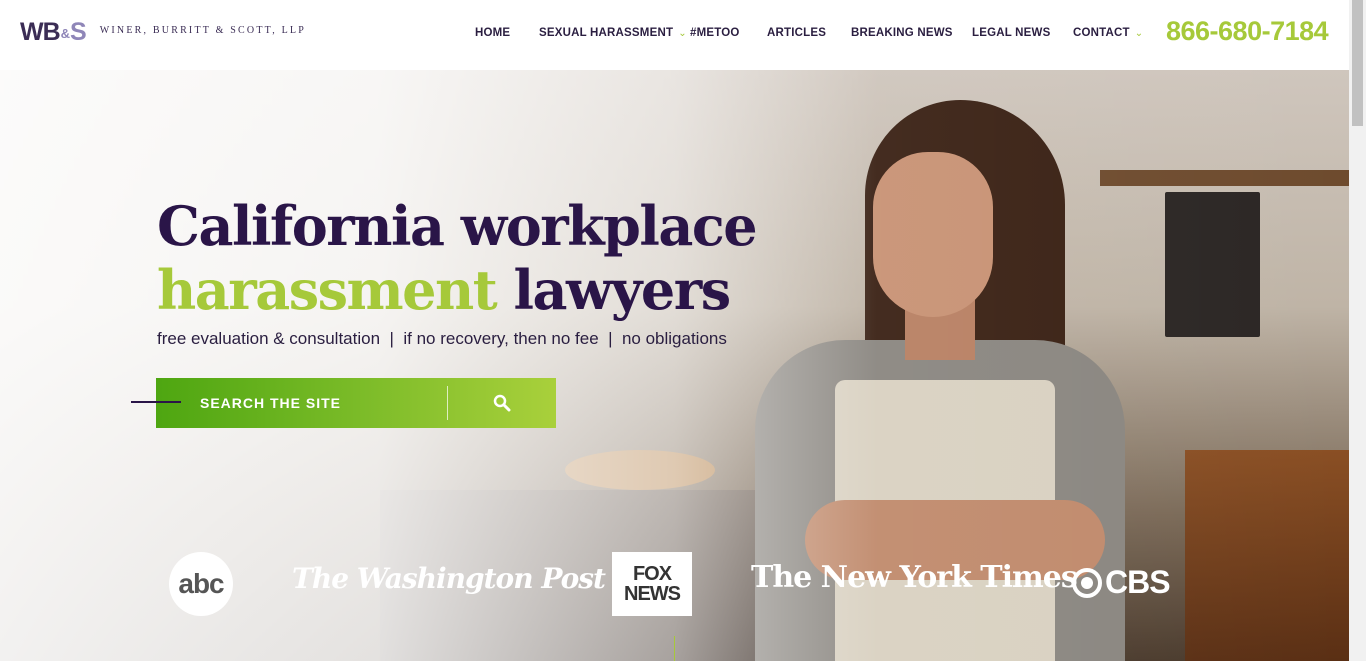  What do you see at coordinates (320, 403) in the screenshot?
I see `search-input` at bounding box center [320, 403].